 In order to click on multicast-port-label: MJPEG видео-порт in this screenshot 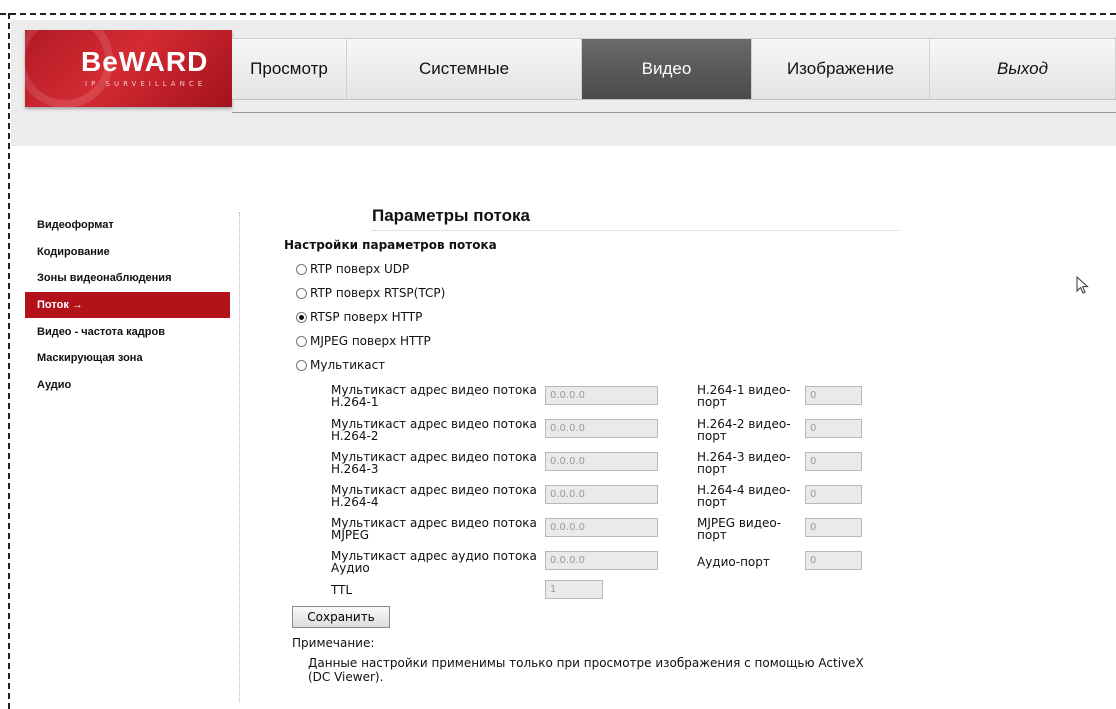, I will do `click(739, 529)`.